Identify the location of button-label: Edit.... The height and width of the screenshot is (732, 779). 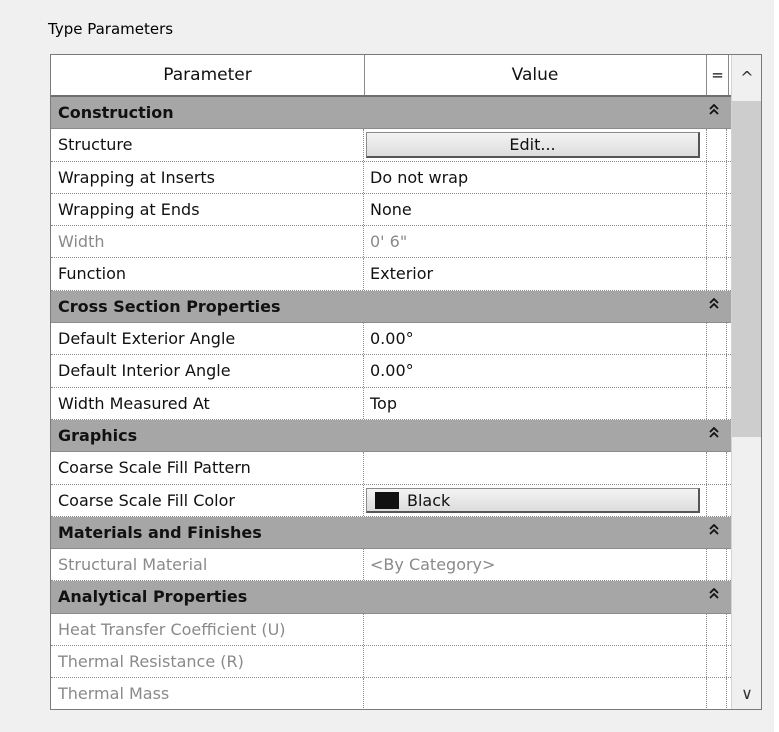
(532, 145).